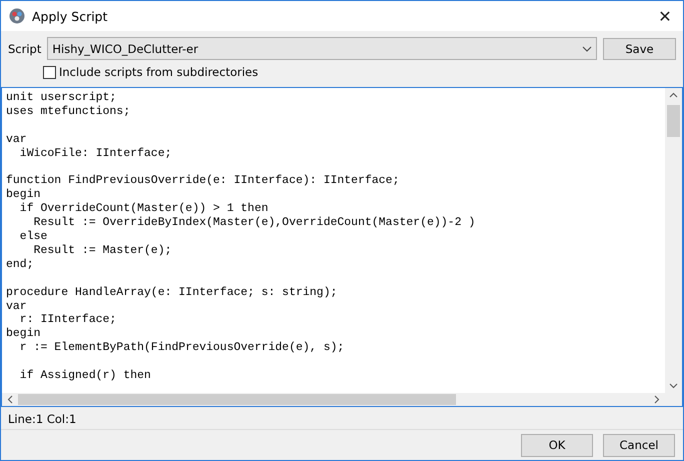 The width and height of the screenshot is (684, 461). I want to click on scroll-right-icon, so click(657, 399).